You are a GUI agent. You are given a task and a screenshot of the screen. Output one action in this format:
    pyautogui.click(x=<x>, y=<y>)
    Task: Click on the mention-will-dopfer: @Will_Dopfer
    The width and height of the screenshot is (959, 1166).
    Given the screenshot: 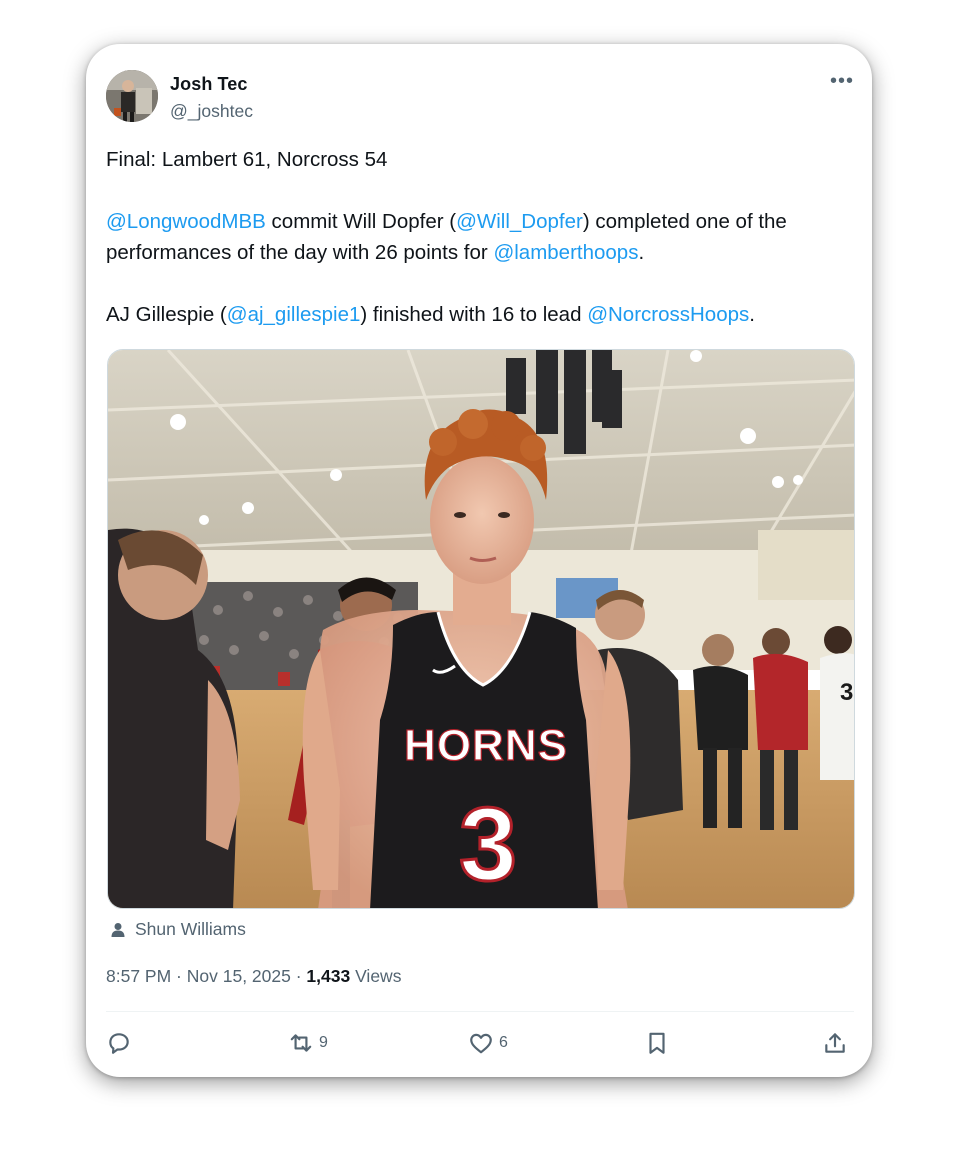 What is the action you would take?
    pyautogui.click(x=519, y=221)
    